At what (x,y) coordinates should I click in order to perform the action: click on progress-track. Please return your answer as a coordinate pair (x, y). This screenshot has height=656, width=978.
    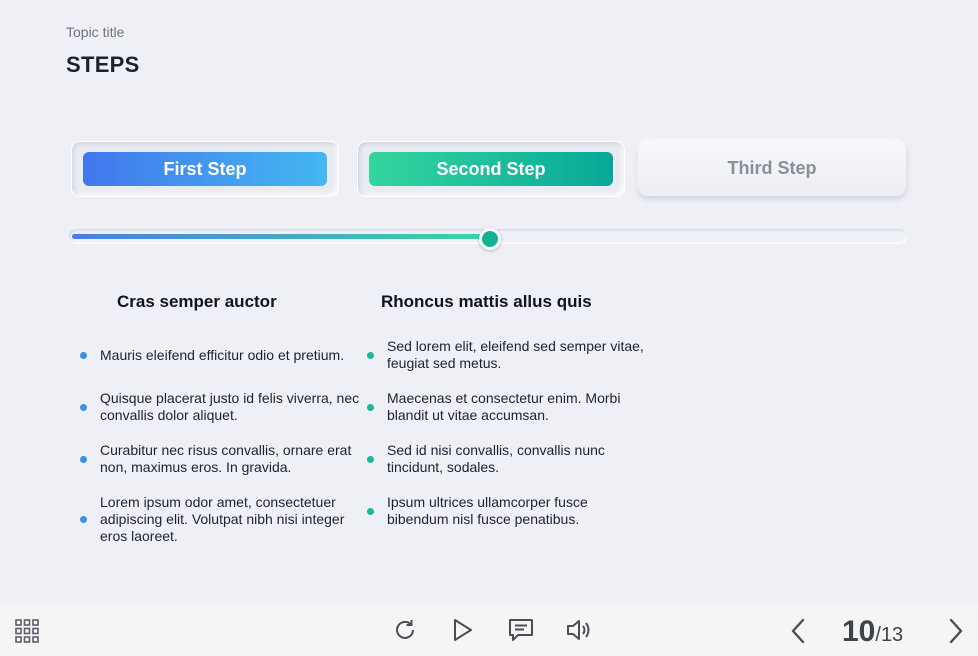
    Looking at the image, I should click on (488, 239).